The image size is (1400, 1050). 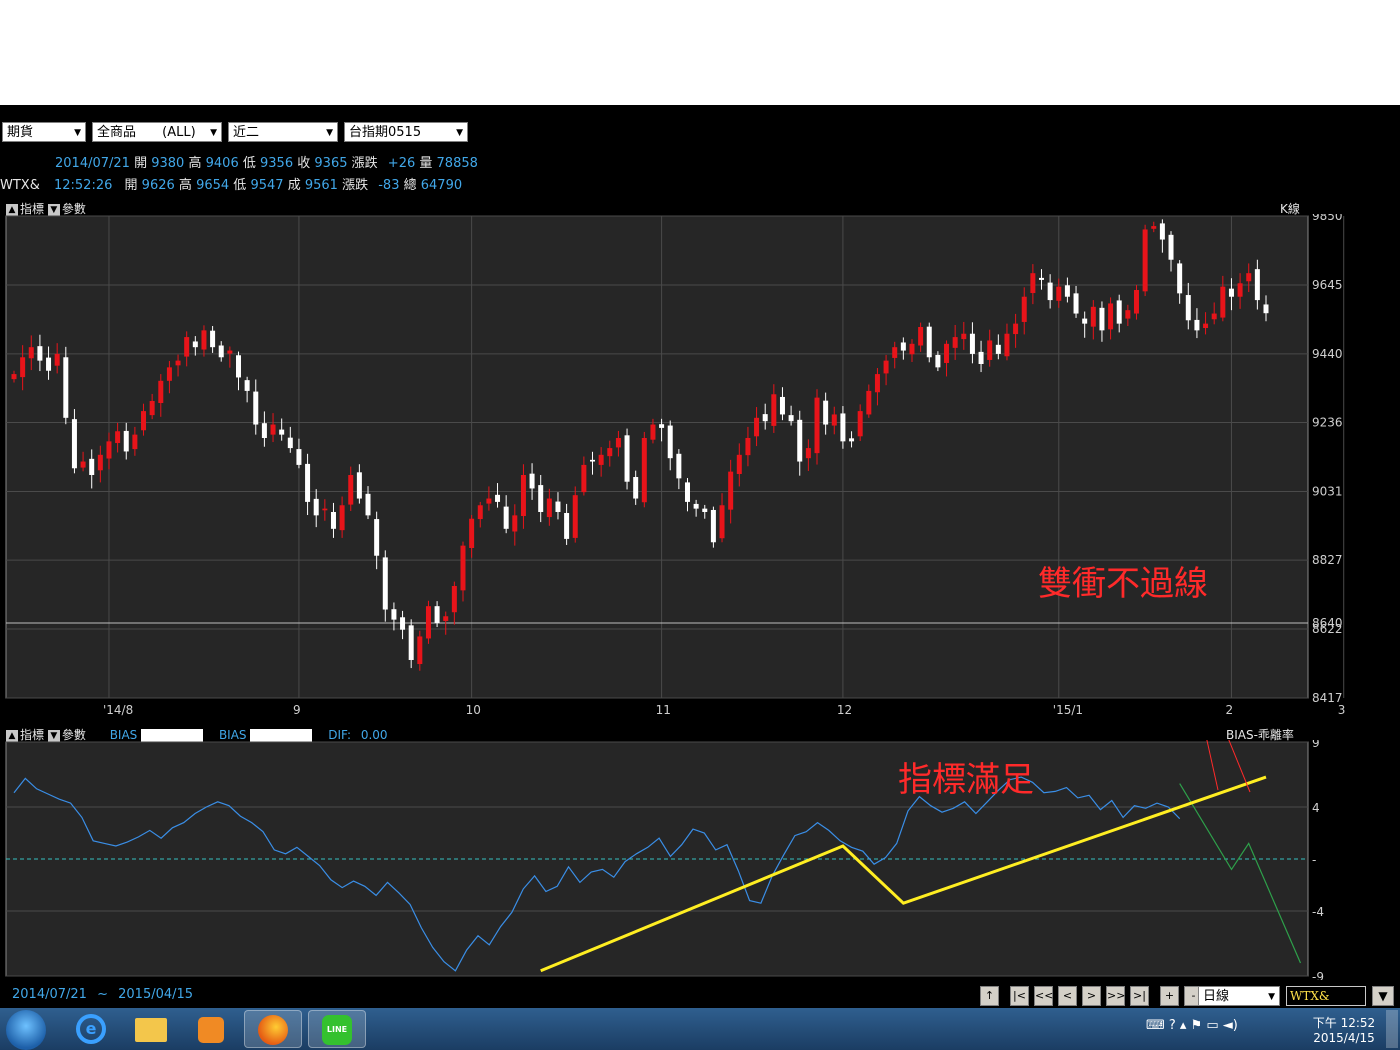 What do you see at coordinates (1318, 912) in the screenshot?
I see `bias-ytick-label: -4` at bounding box center [1318, 912].